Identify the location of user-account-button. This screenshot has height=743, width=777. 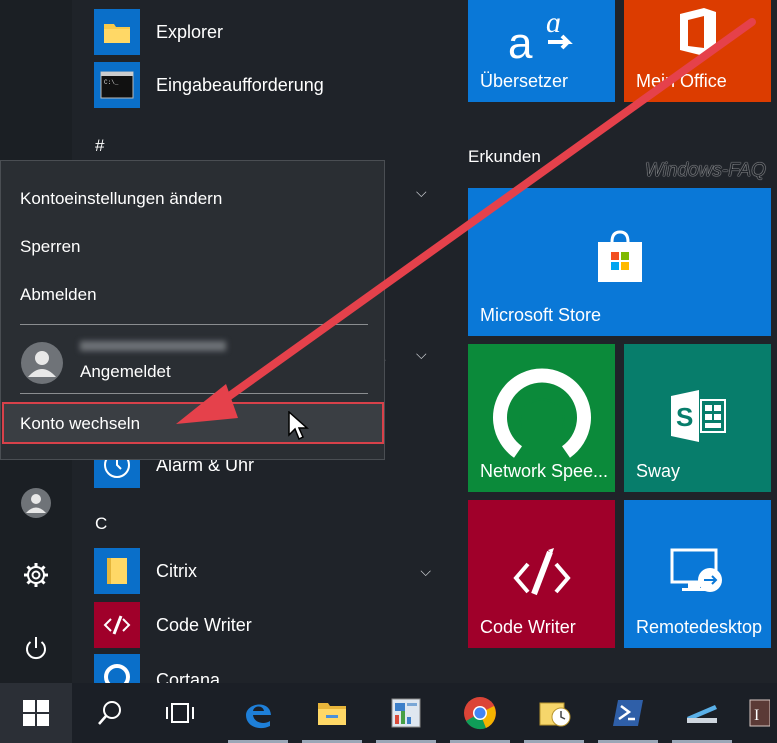
(36, 503).